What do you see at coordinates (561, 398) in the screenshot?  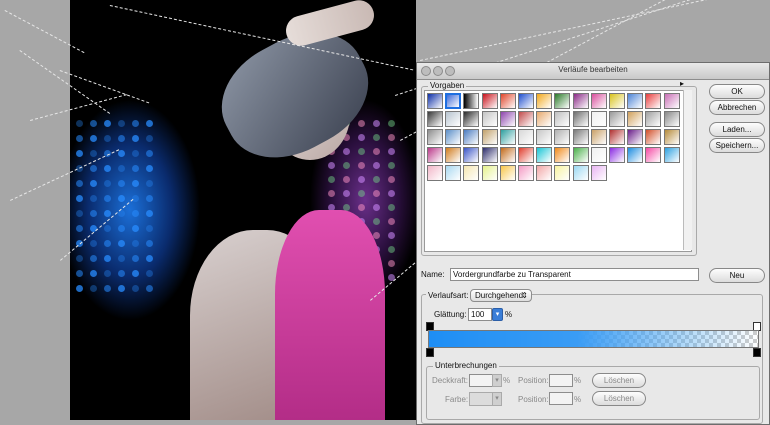 I see `color-position-input` at bounding box center [561, 398].